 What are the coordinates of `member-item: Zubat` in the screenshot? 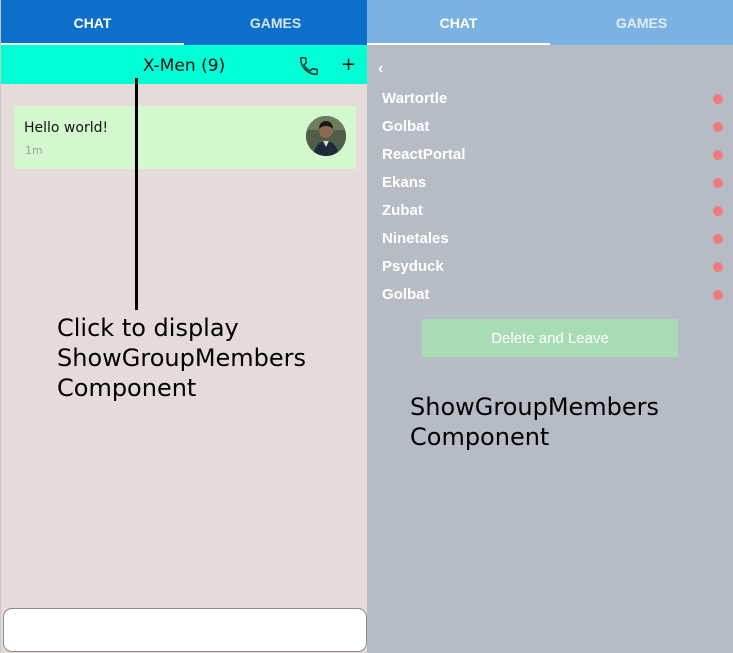 It's located at (550, 211).